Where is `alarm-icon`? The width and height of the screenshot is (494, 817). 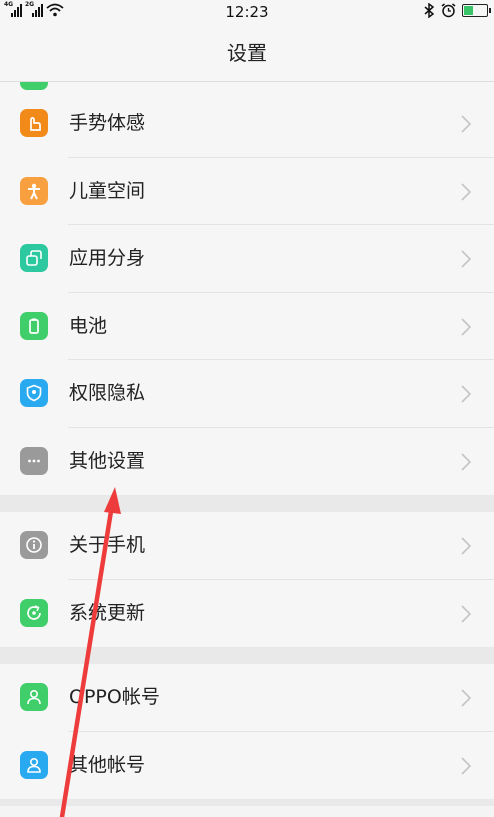 alarm-icon is located at coordinates (448, 10).